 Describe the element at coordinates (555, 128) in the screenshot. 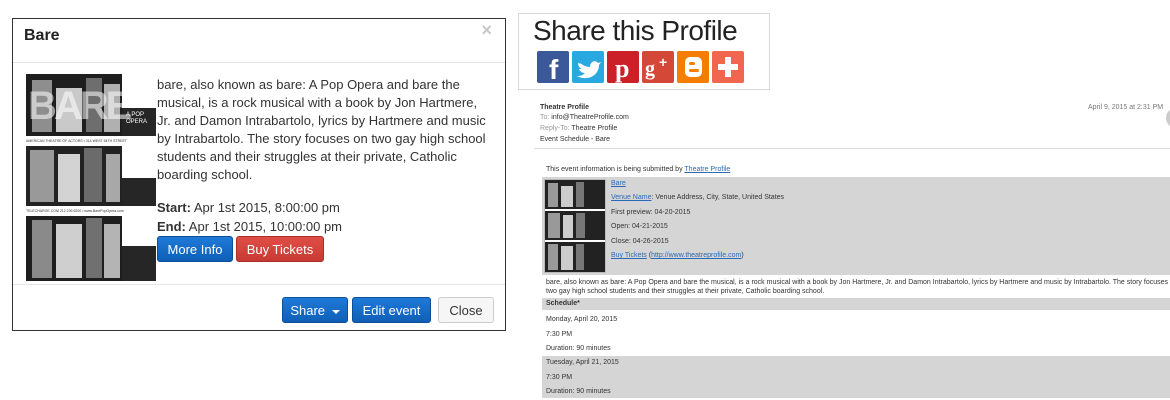

I see `reply-to-label: Reply-To:` at that location.